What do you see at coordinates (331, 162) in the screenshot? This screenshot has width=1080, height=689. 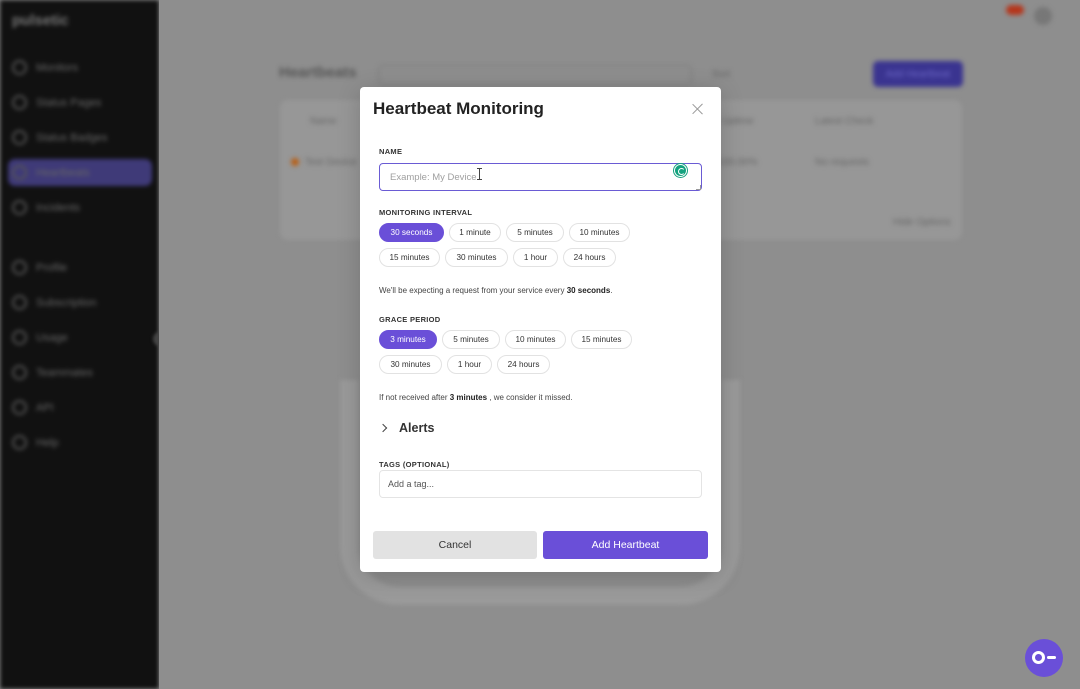 I see `row-name: Test Device` at bounding box center [331, 162].